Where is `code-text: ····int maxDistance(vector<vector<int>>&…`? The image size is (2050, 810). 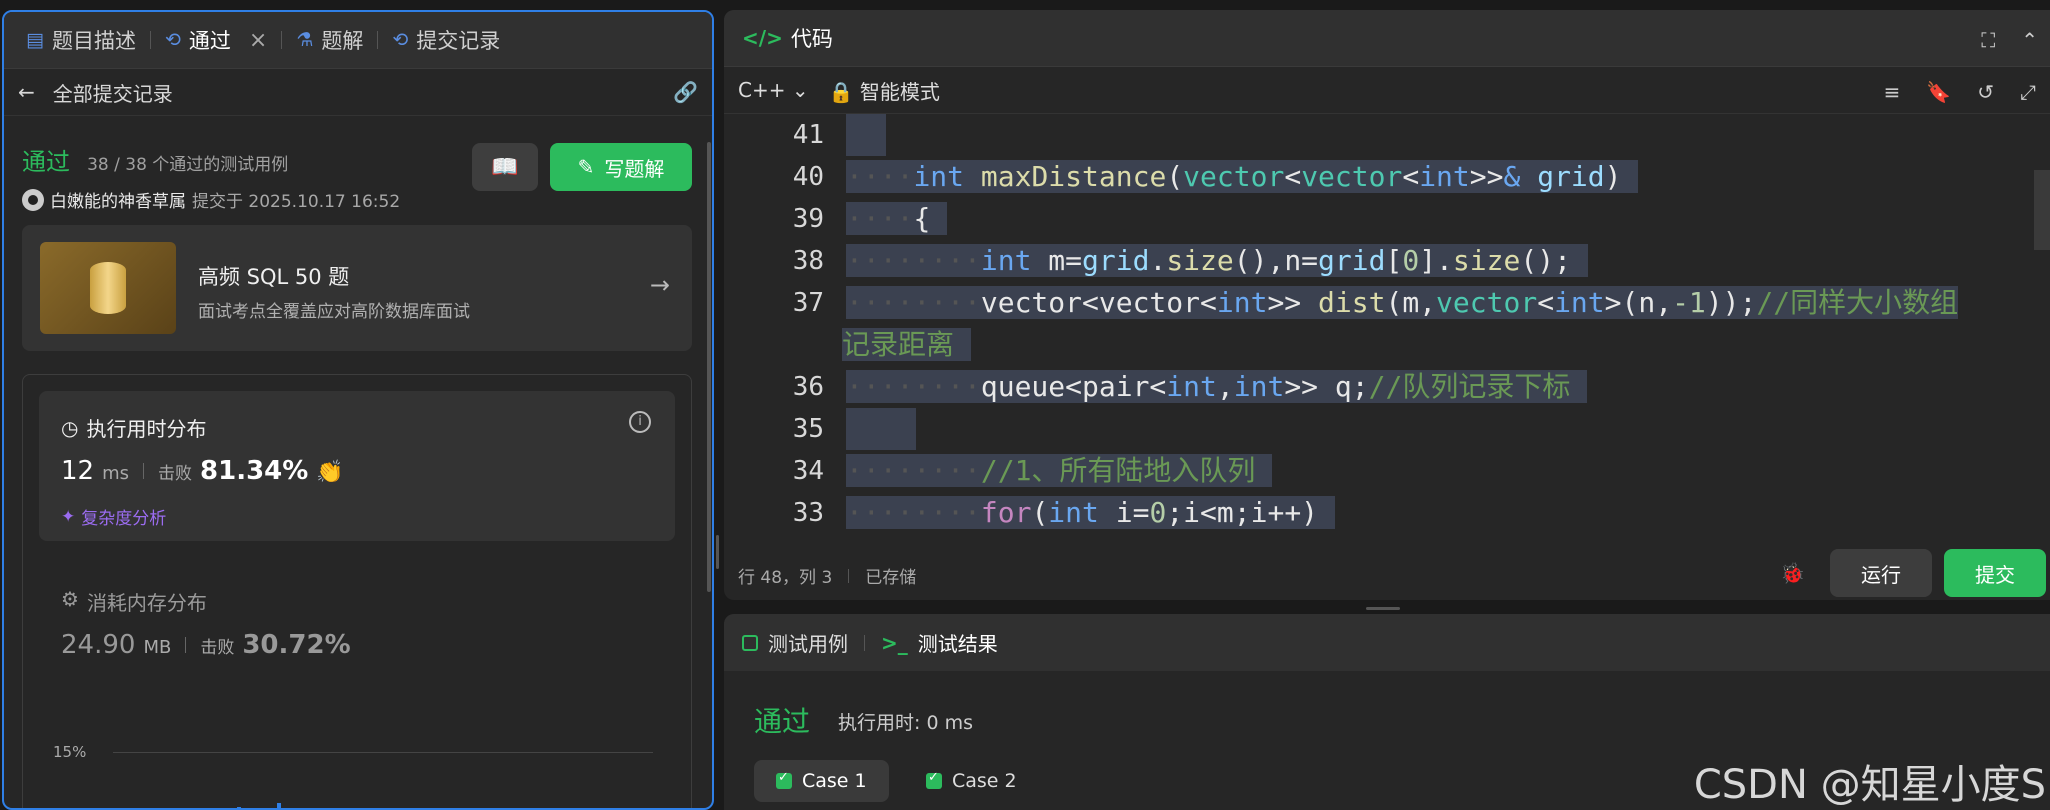 code-text: ····int maxDistance(vector<vector<int>>&… is located at coordinates (1242, 176).